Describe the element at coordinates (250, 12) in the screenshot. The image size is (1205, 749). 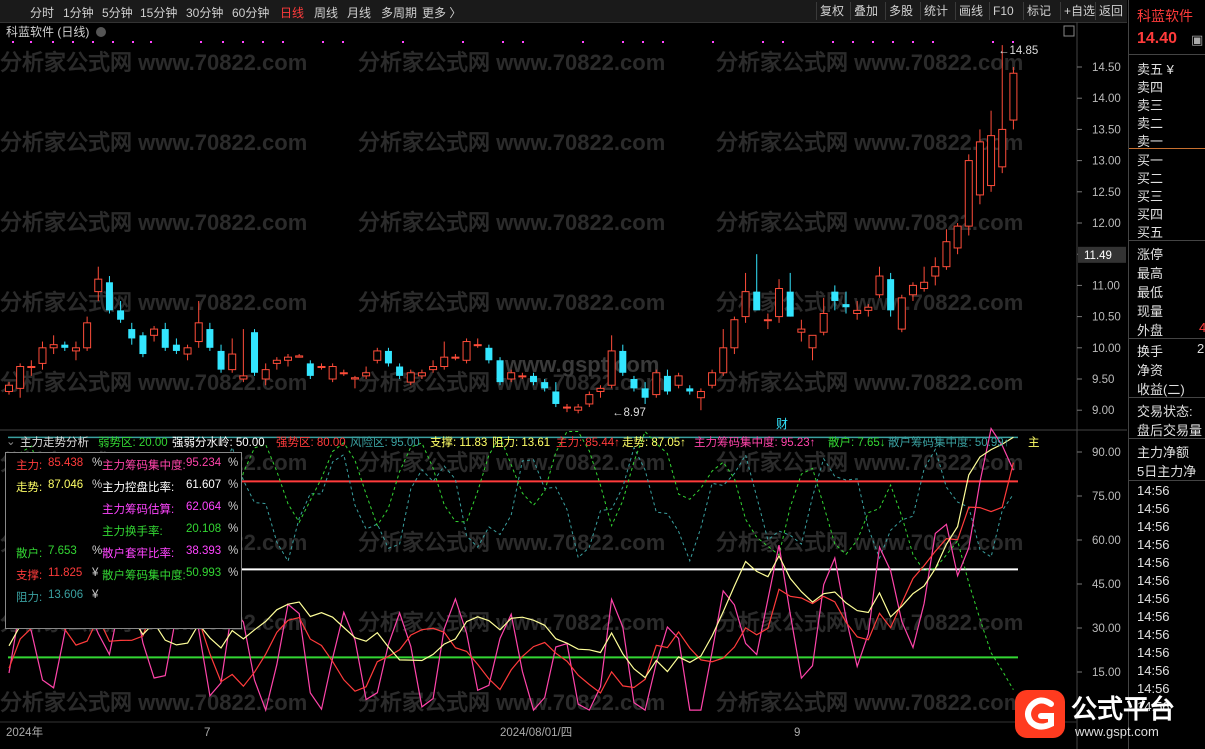
I see `period-tab: 60分钟` at that location.